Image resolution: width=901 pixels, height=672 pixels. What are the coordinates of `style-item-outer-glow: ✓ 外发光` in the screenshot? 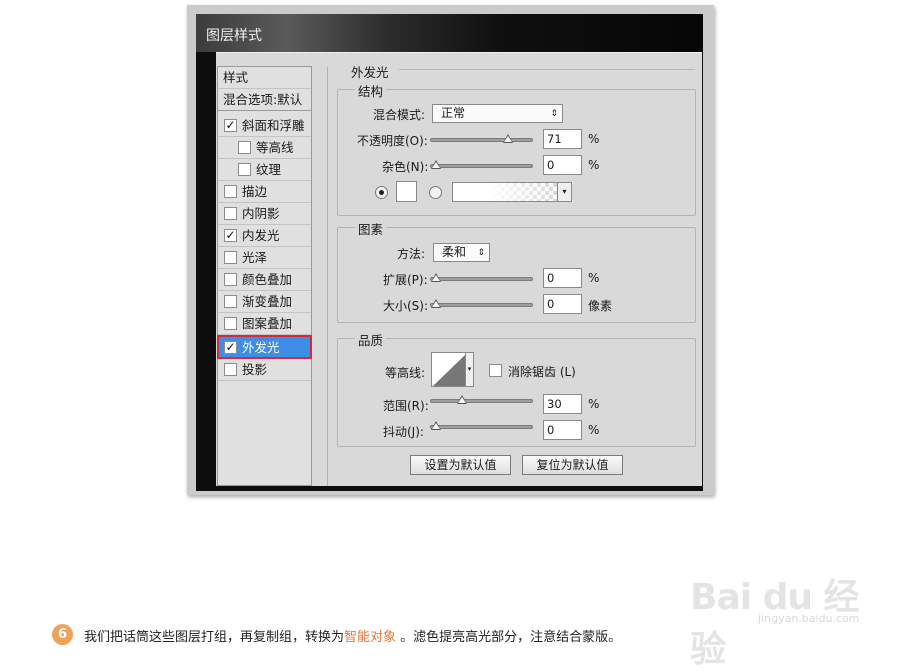 It's located at (264, 347).